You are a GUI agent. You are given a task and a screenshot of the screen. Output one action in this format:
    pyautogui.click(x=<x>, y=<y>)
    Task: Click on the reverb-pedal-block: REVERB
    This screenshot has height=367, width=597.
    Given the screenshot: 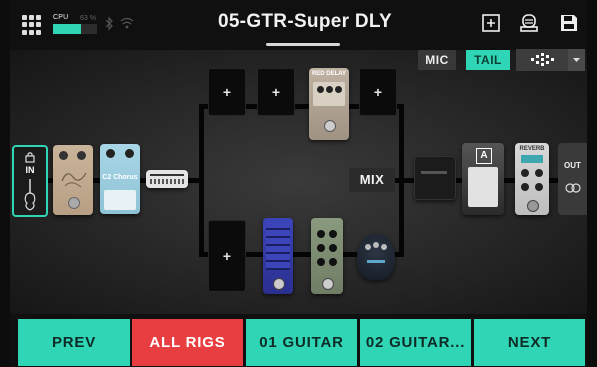 What is the action you would take?
    pyautogui.click(x=532, y=179)
    